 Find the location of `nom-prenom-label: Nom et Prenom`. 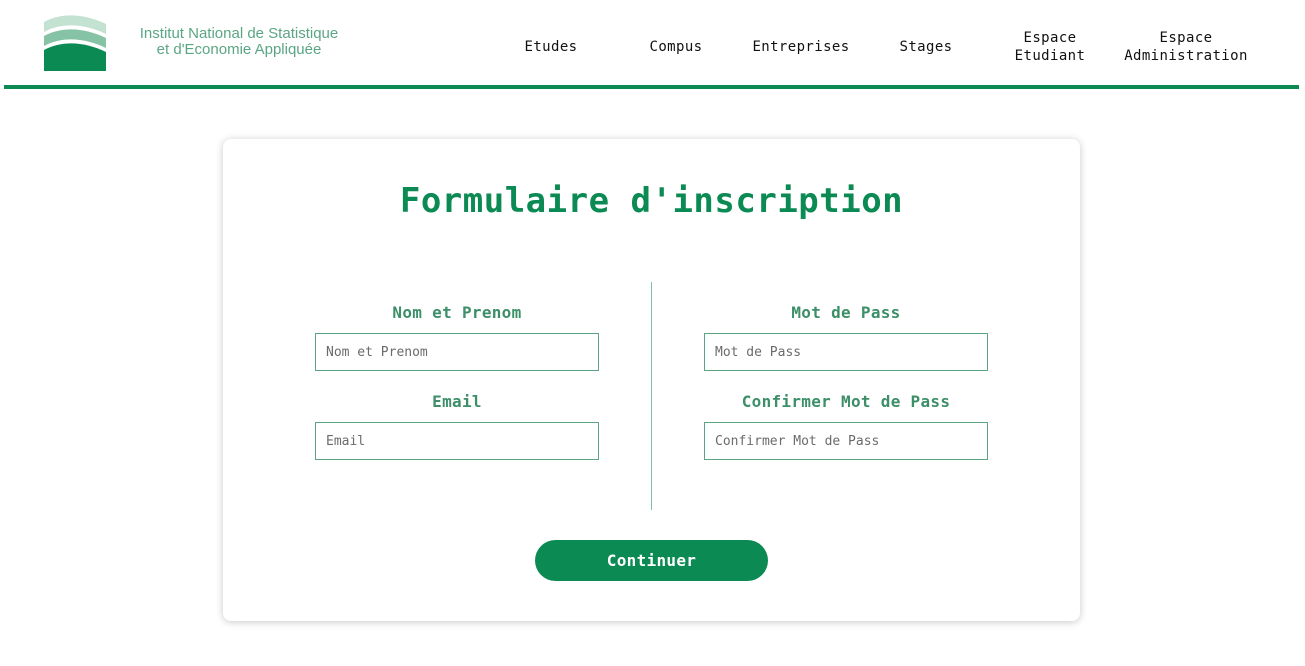

nom-prenom-label: Nom et Prenom is located at coordinates (457, 312).